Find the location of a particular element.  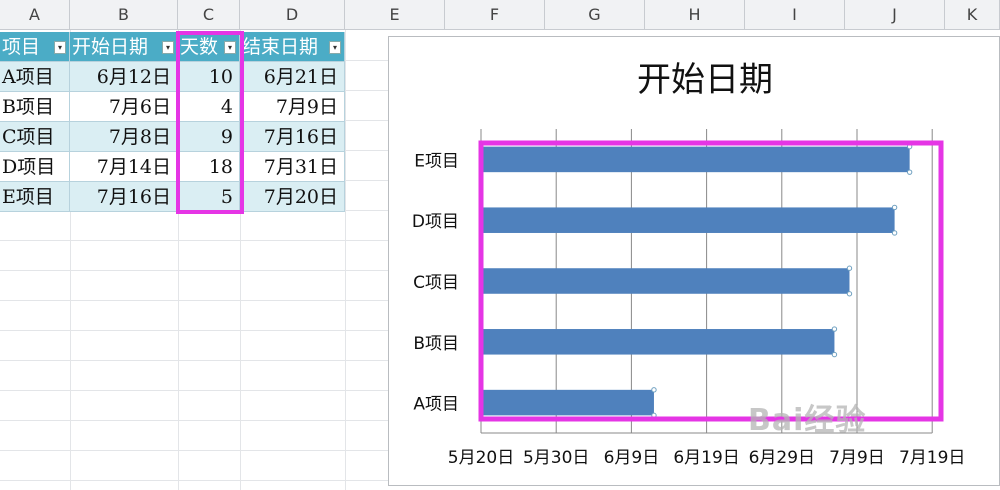

category-label: A项目 is located at coordinates (436, 405).